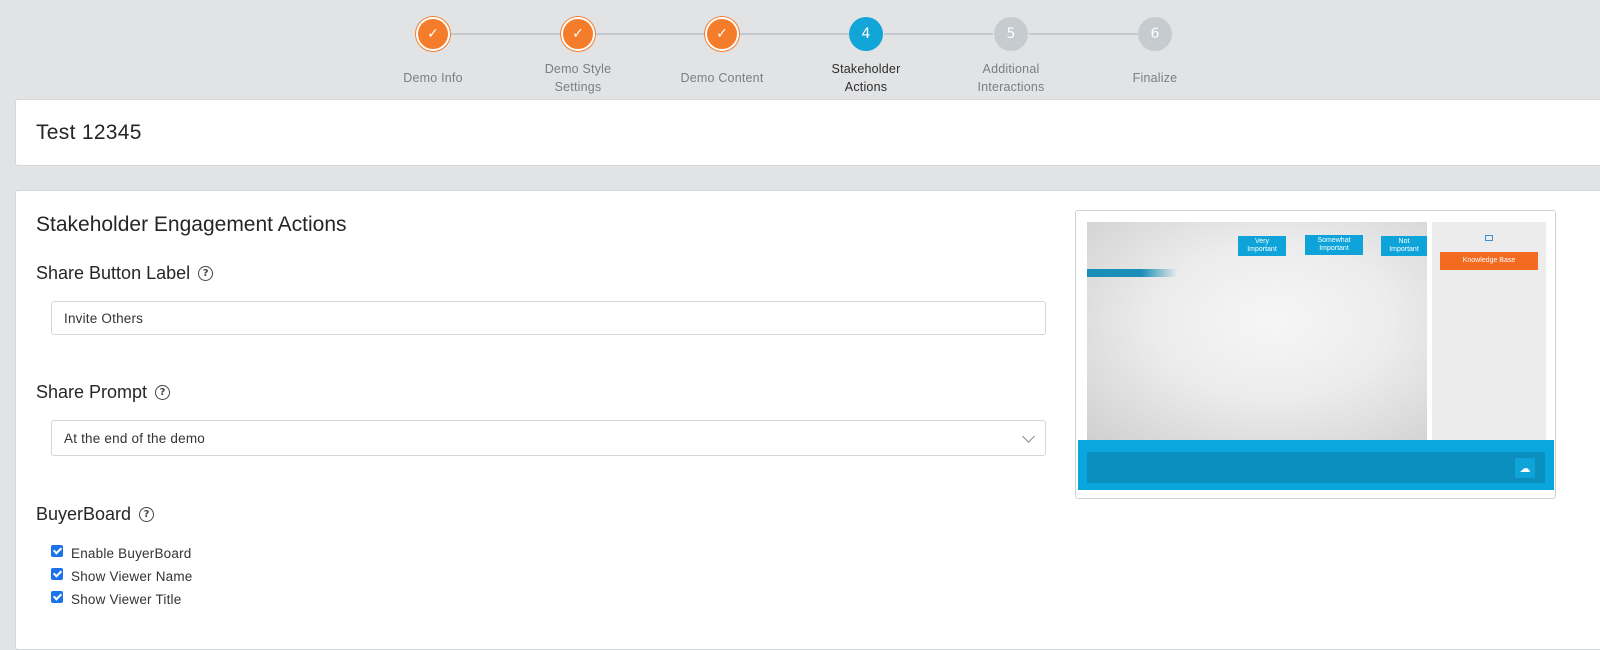 This screenshot has width=1600, height=650. Describe the element at coordinates (1489, 261) in the screenshot. I see `knowledge-base-button: Knowledge Base` at that location.